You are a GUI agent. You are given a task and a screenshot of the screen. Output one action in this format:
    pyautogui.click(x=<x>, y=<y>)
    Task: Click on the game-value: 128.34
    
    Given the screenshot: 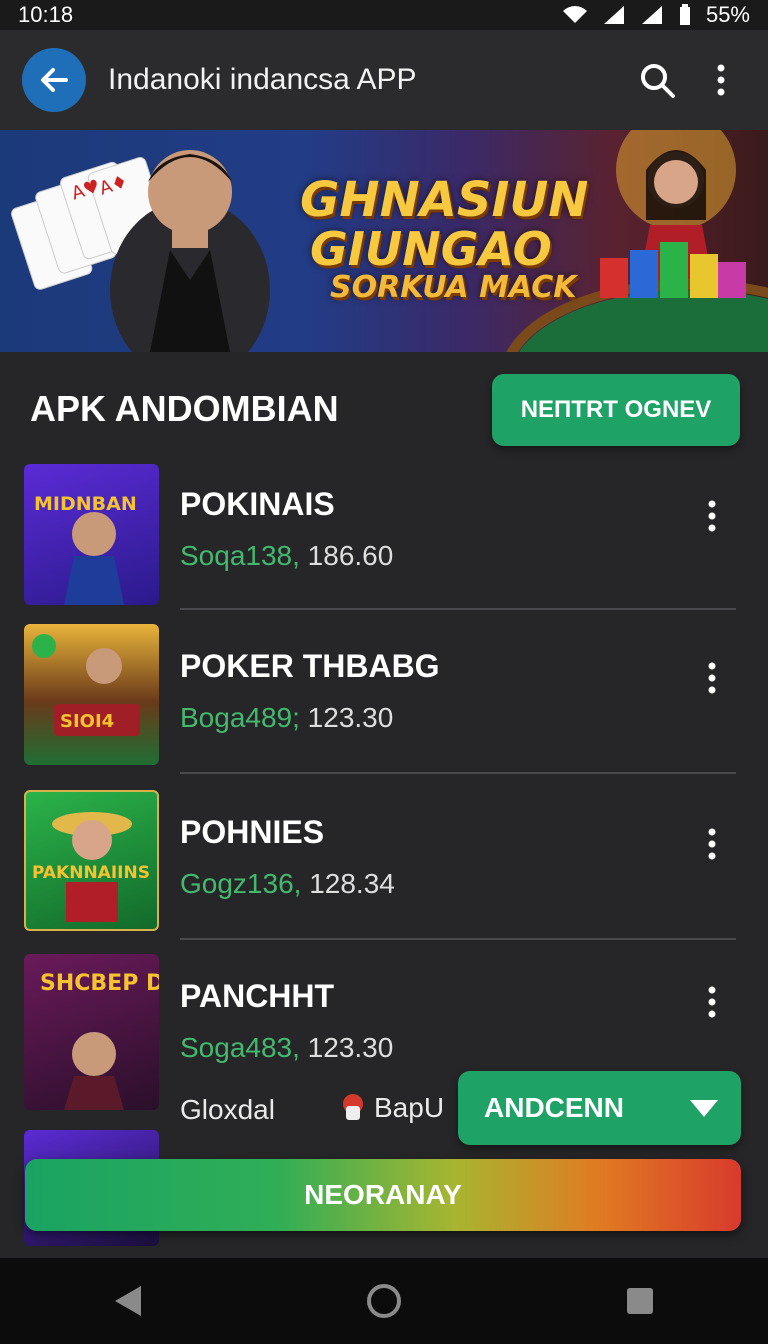 What is the action you would take?
    pyautogui.click(x=352, y=883)
    